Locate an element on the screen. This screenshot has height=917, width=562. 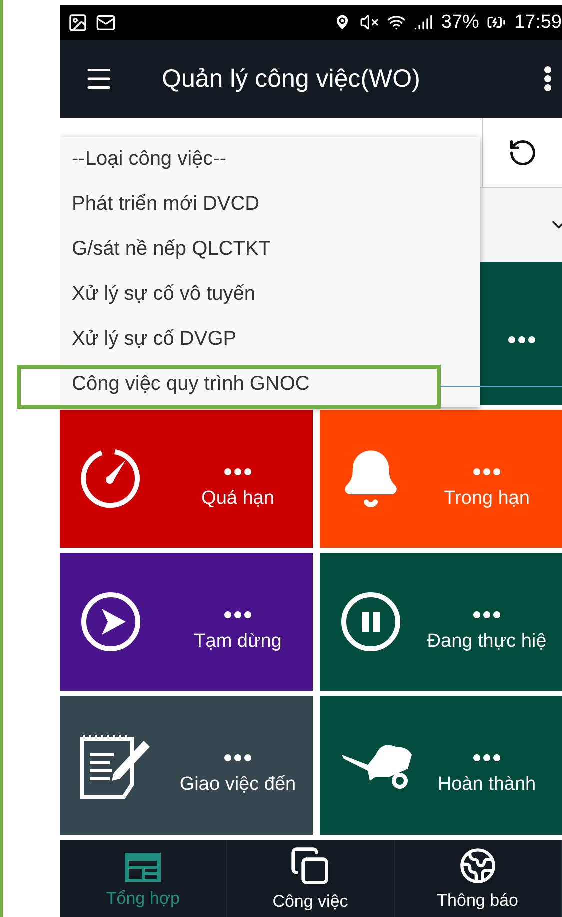
more-vertical-icon is located at coordinates (548, 79).